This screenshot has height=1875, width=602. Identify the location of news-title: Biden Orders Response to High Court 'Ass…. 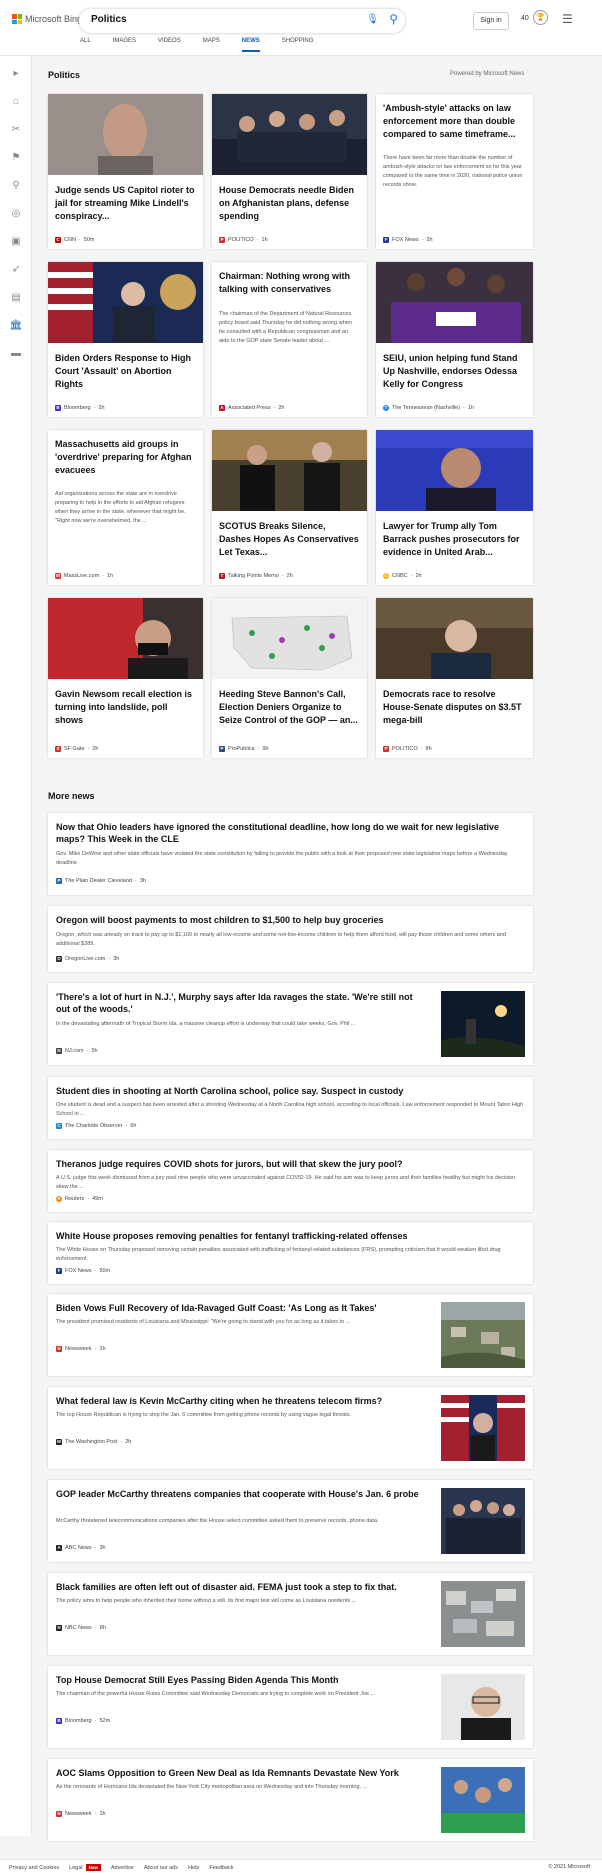
(125, 371).